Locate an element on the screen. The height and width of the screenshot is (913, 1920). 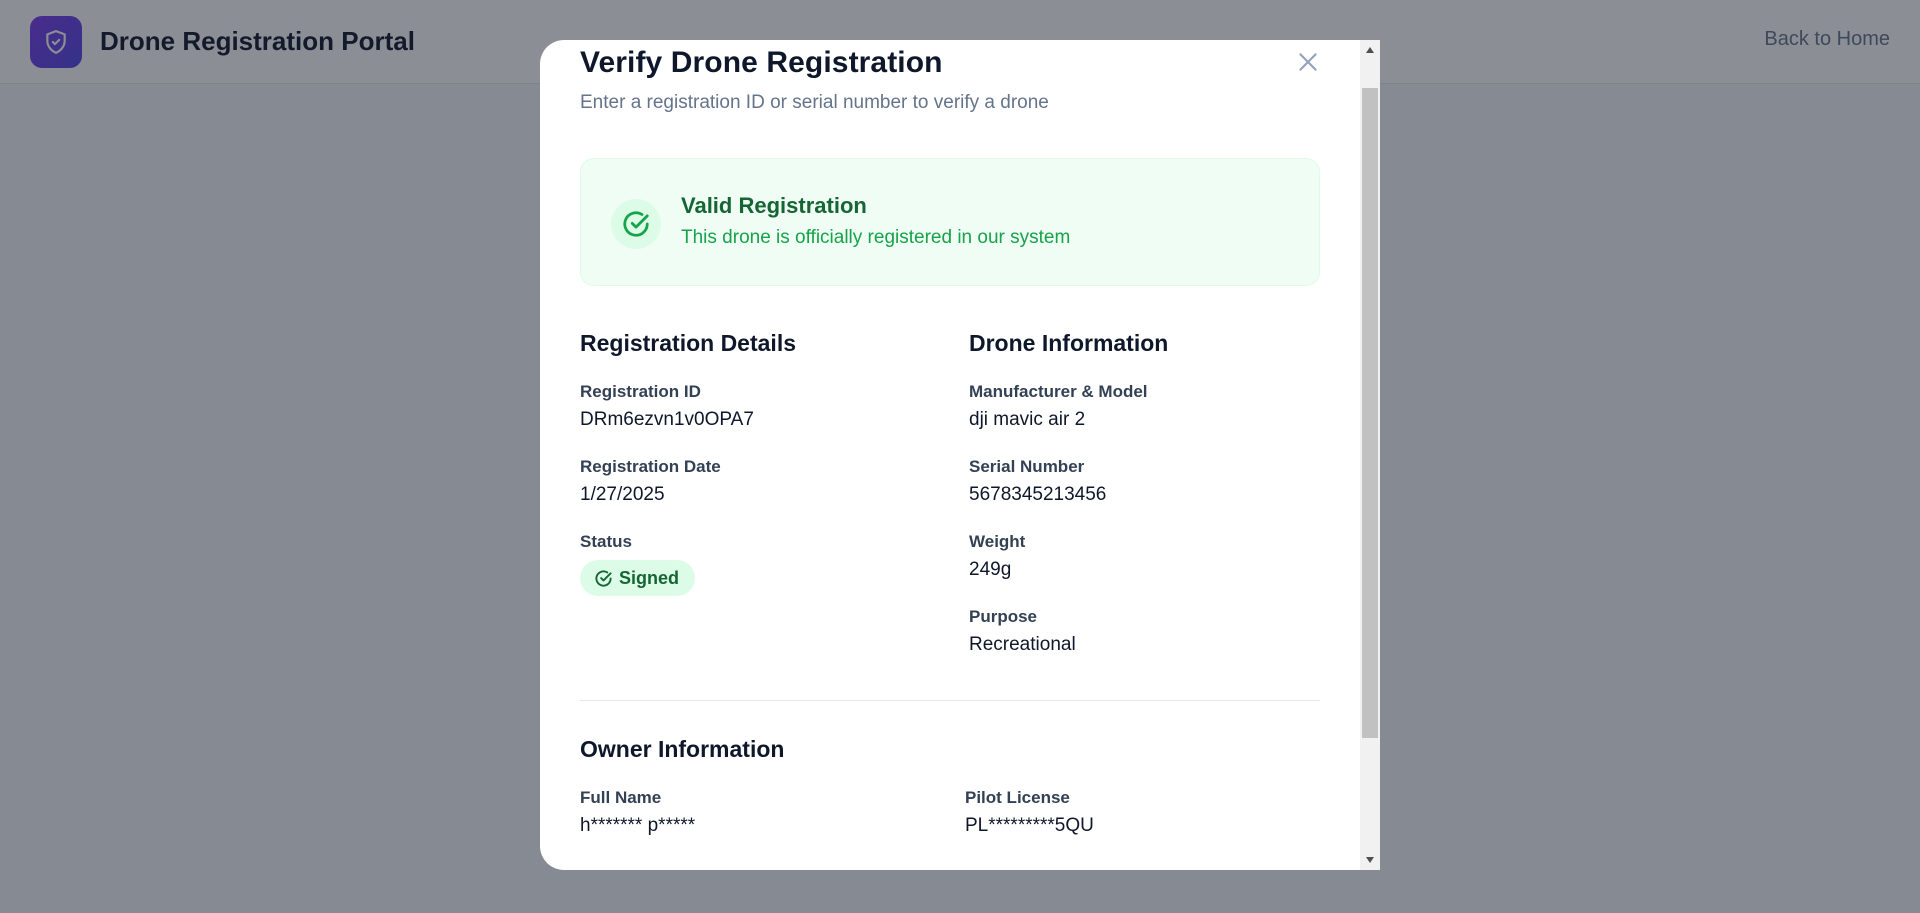
scroll-thumb is located at coordinates (1370, 413).